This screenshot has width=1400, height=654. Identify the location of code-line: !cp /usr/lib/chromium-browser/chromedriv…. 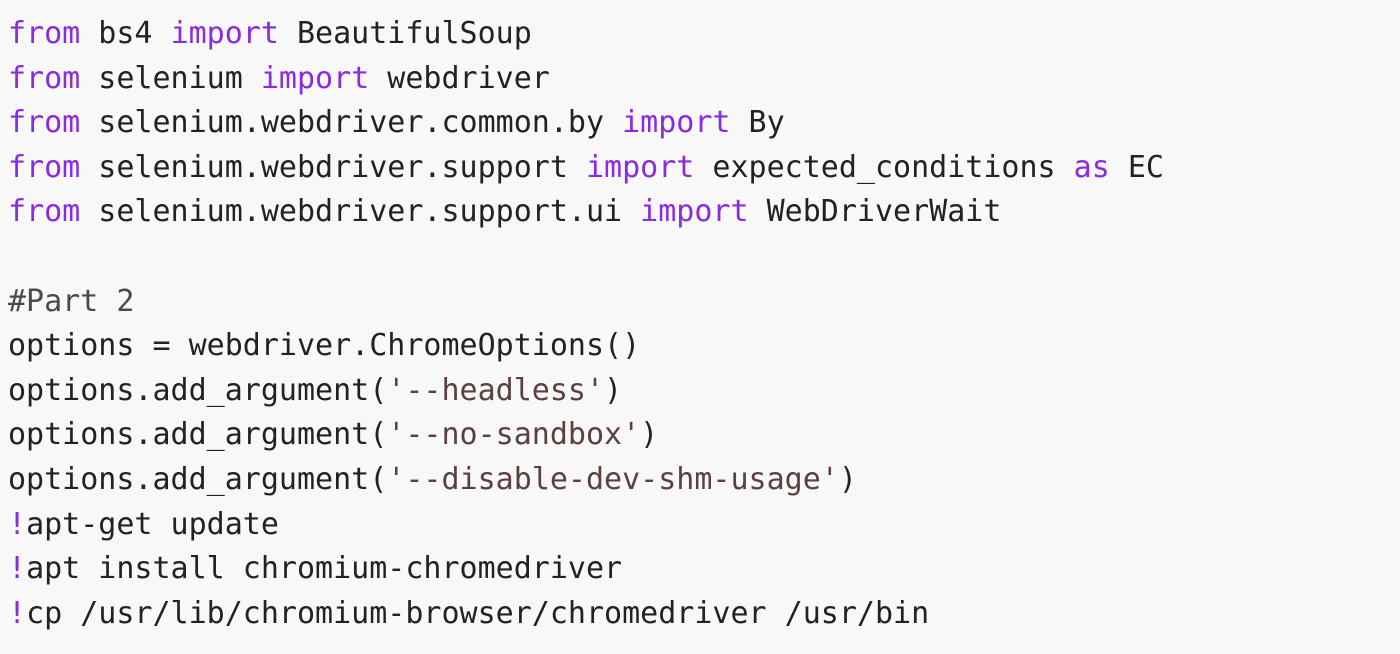
(704, 614).